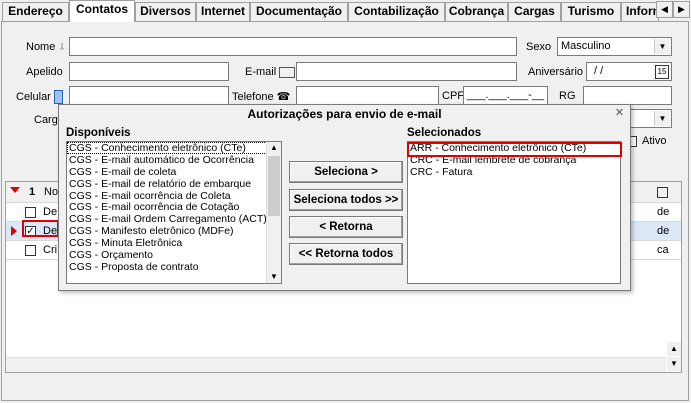 The width and height of the screenshot is (691, 403). I want to click on list-item: CGS - E-mail ocorrência de Coleta, so click(174, 196).